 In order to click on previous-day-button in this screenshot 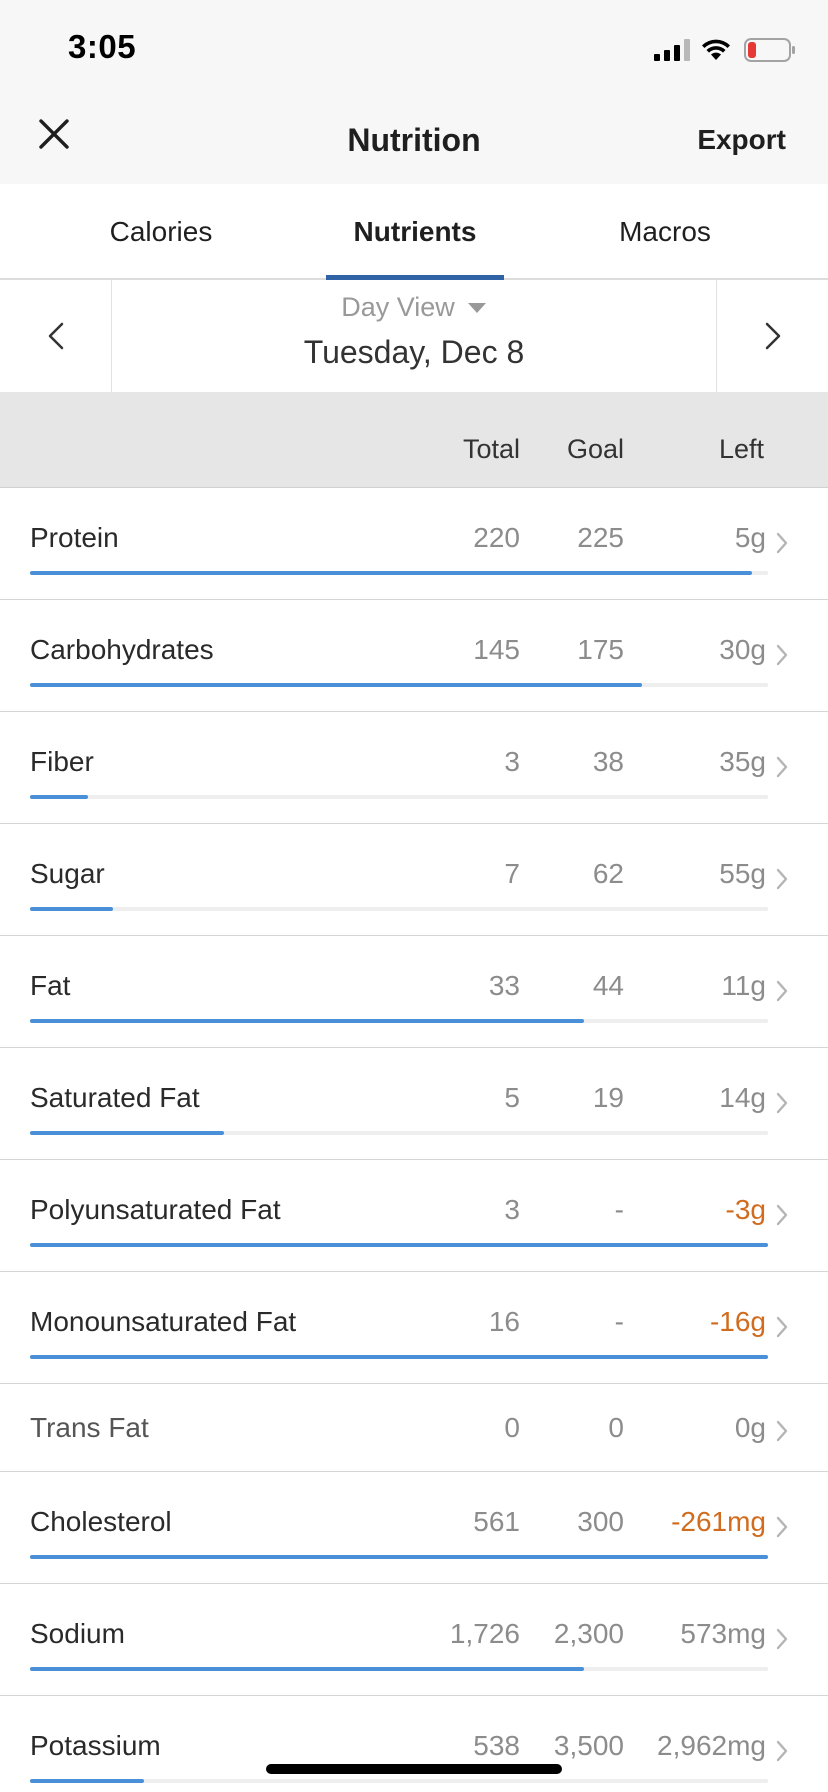, I will do `click(56, 336)`.